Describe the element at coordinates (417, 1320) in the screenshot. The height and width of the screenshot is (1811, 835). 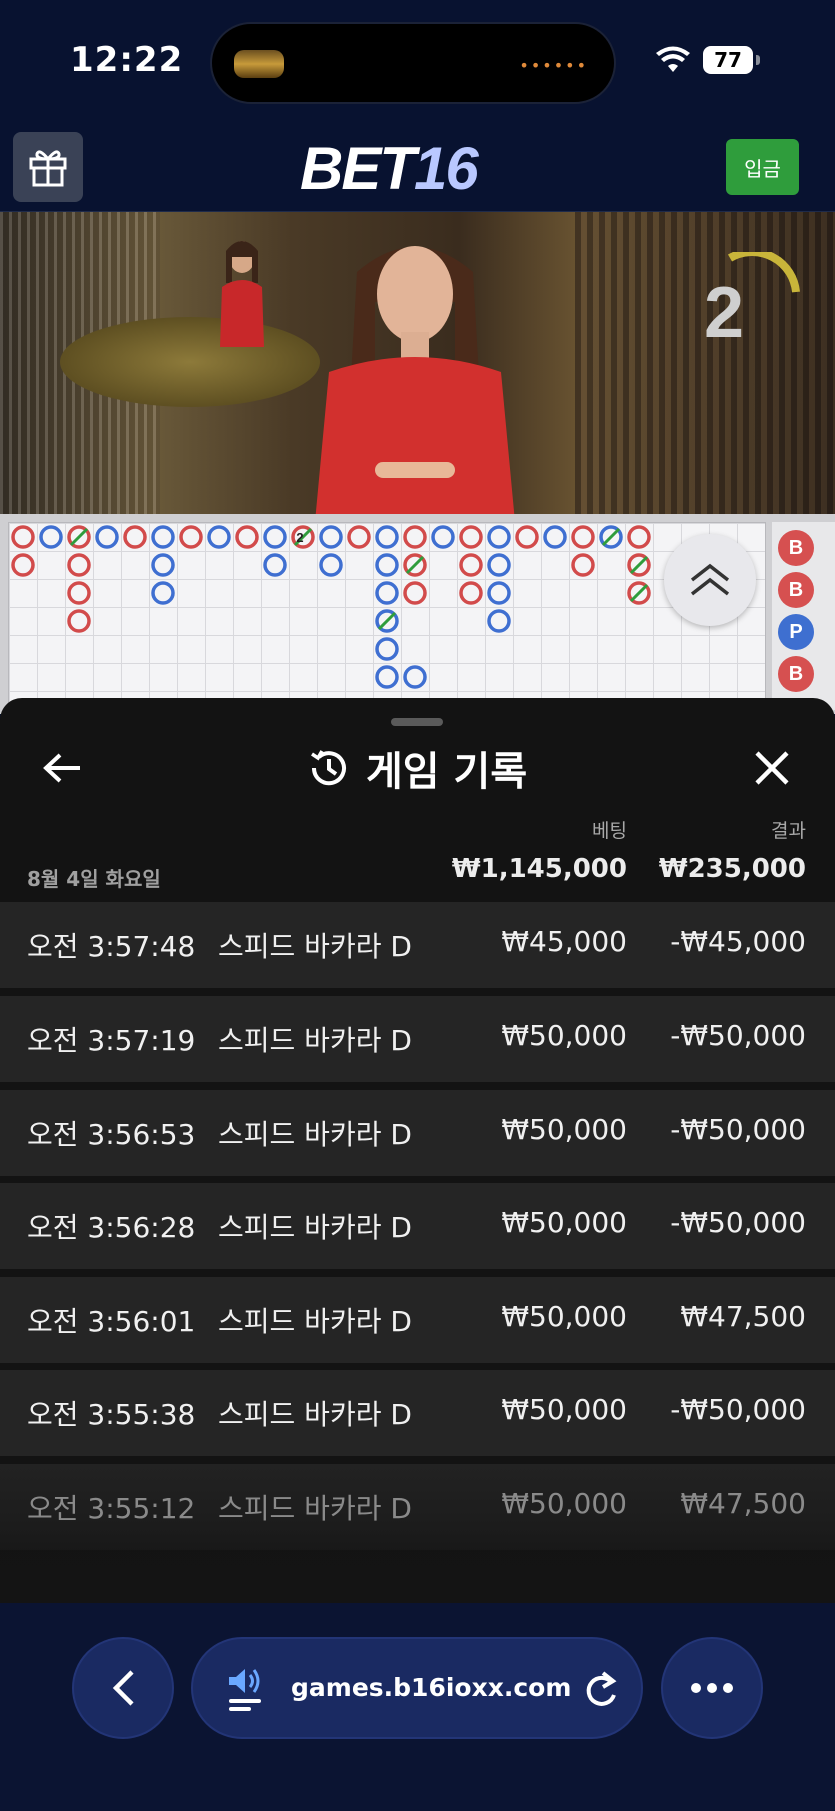
I see `history-row: 오전 3:56:01 스피드 바카라 D ₩50,000 ₩47,500` at that location.